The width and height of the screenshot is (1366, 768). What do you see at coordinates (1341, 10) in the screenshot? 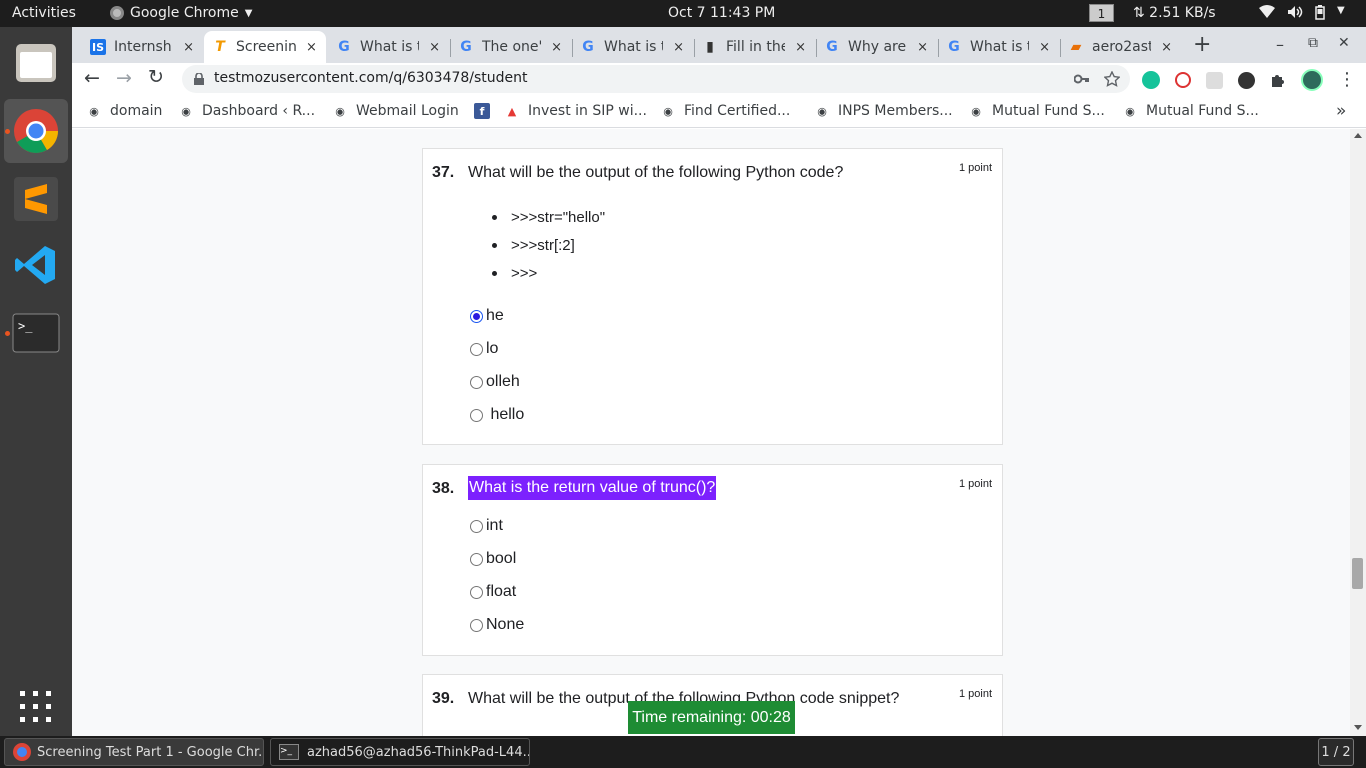
I see `caret-down-icon: ▼` at bounding box center [1341, 10].